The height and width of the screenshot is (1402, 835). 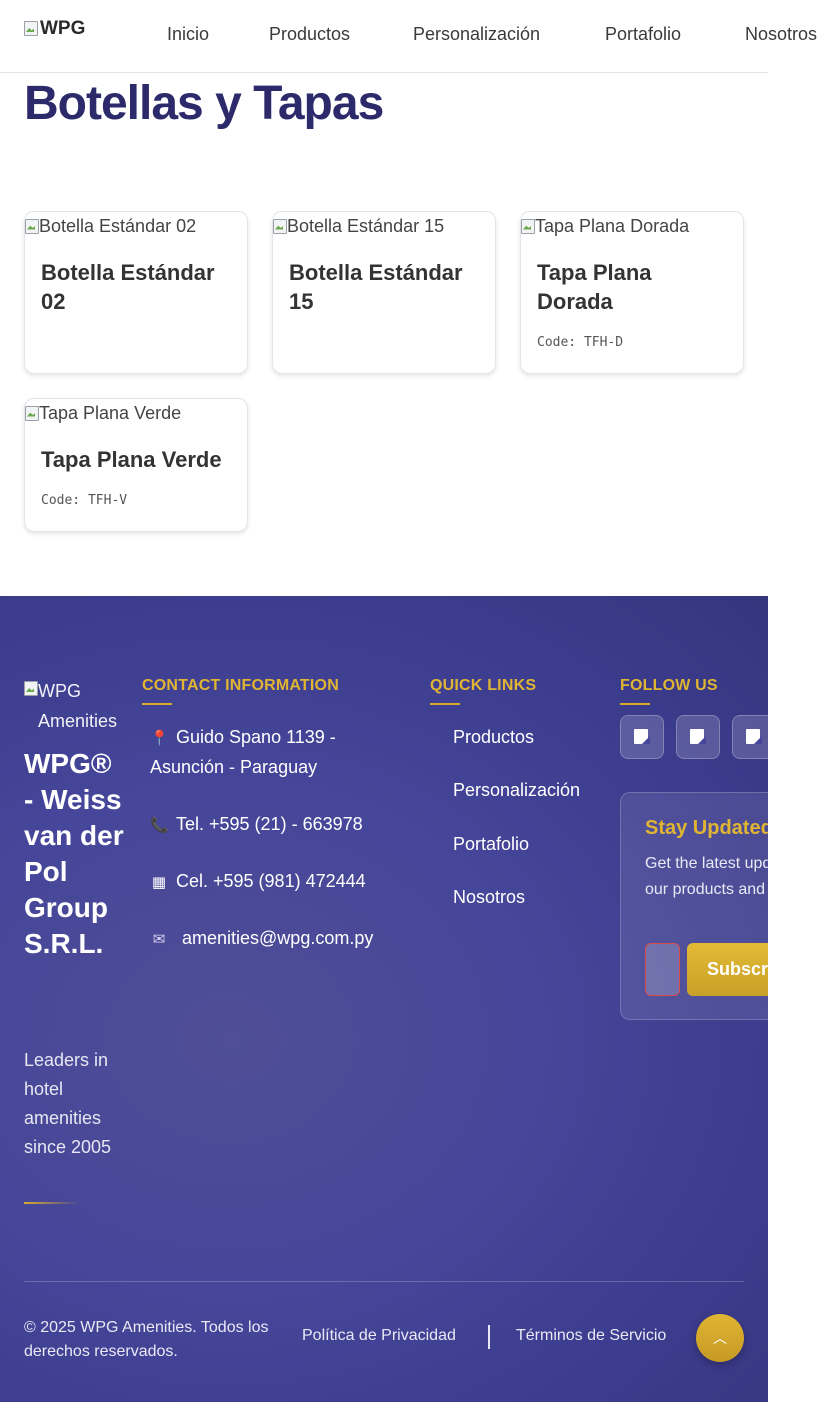 I want to click on newsletter-title: Stay Updated, so click(x=709, y=828).